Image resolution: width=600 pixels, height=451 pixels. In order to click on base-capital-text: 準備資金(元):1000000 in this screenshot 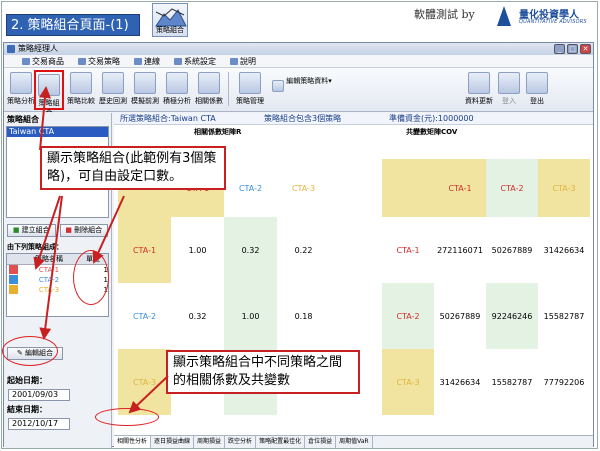, I will do `click(431, 118)`.